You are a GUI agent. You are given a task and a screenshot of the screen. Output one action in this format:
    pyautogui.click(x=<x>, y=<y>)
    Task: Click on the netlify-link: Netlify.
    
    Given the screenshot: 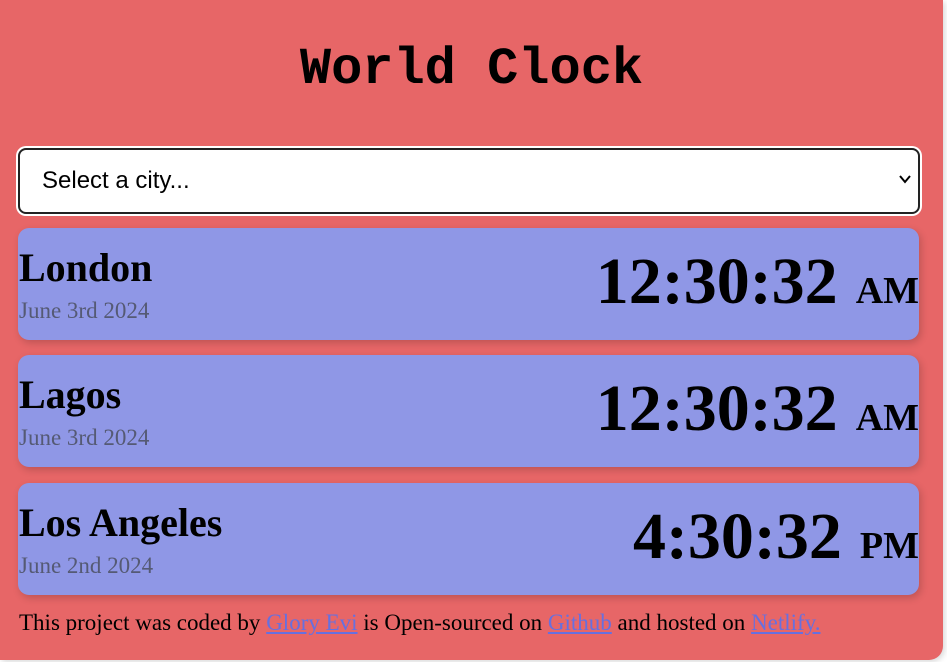 What is the action you would take?
    pyautogui.click(x=785, y=622)
    